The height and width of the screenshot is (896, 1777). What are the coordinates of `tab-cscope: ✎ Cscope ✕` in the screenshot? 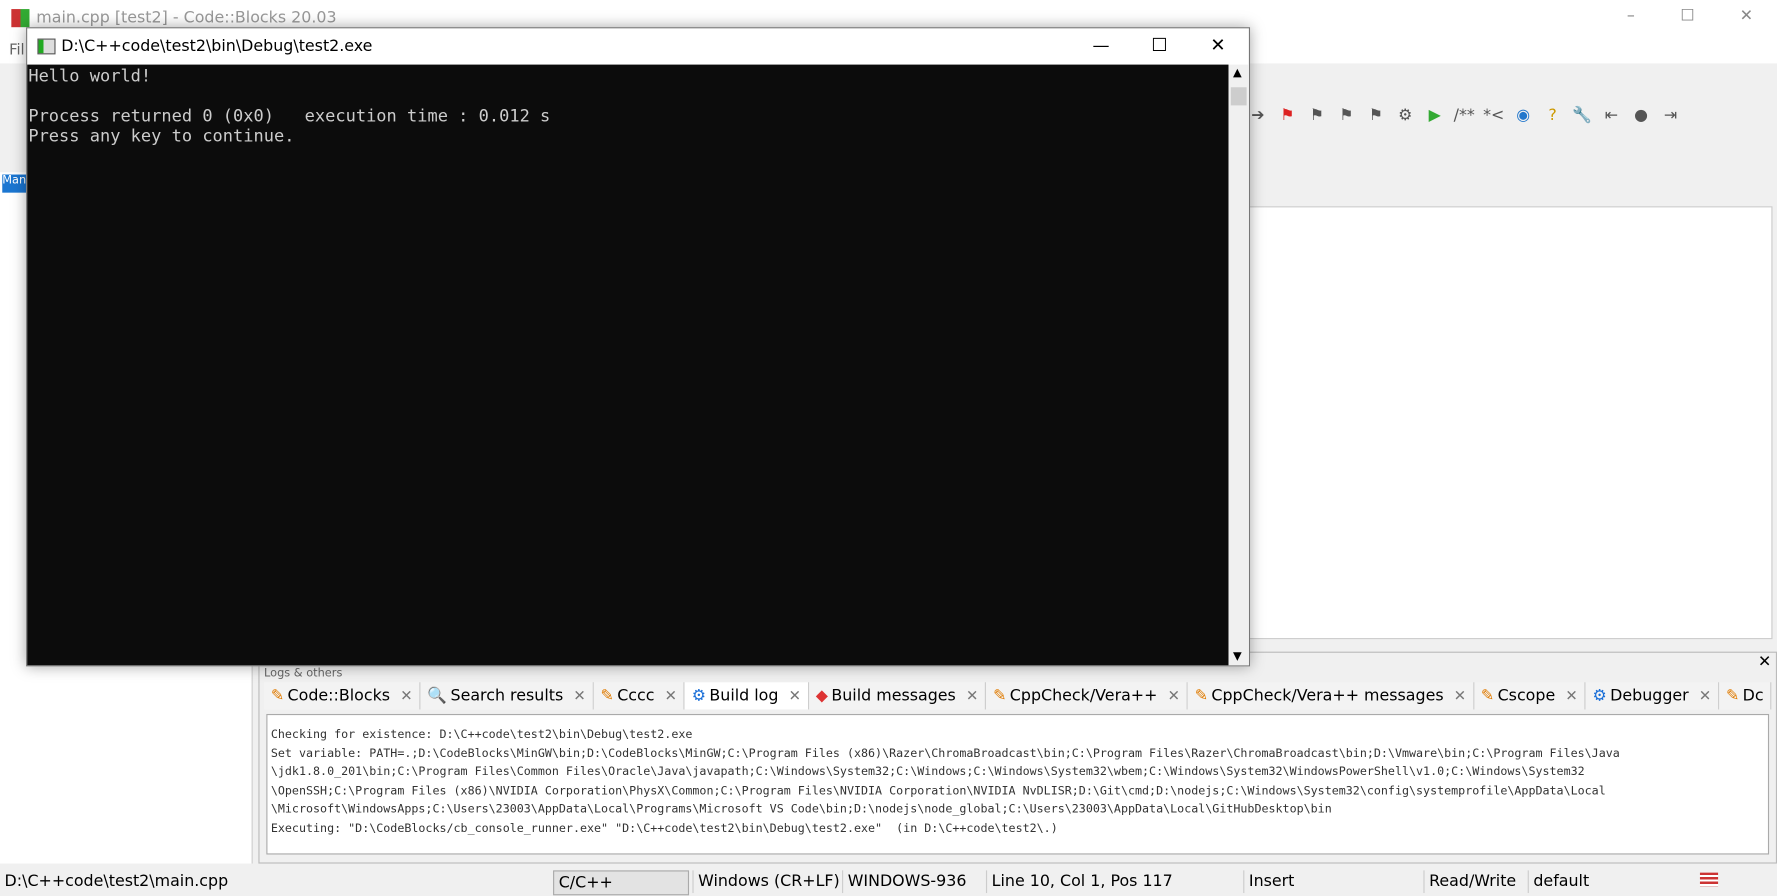 It's located at (1530, 696).